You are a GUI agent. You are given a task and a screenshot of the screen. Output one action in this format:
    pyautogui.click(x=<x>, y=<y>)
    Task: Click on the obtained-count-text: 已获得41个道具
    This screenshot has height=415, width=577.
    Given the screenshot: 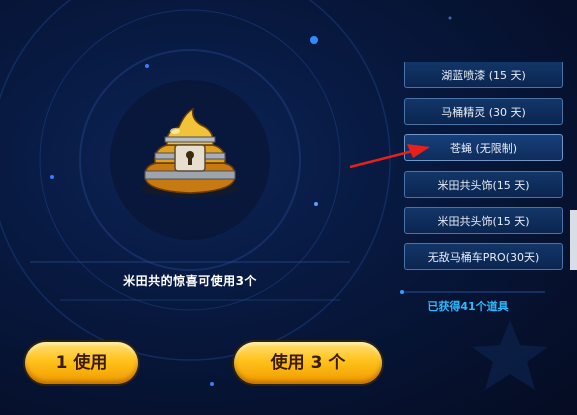 What is the action you would take?
    pyautogui.click(x=468, y=306)
    